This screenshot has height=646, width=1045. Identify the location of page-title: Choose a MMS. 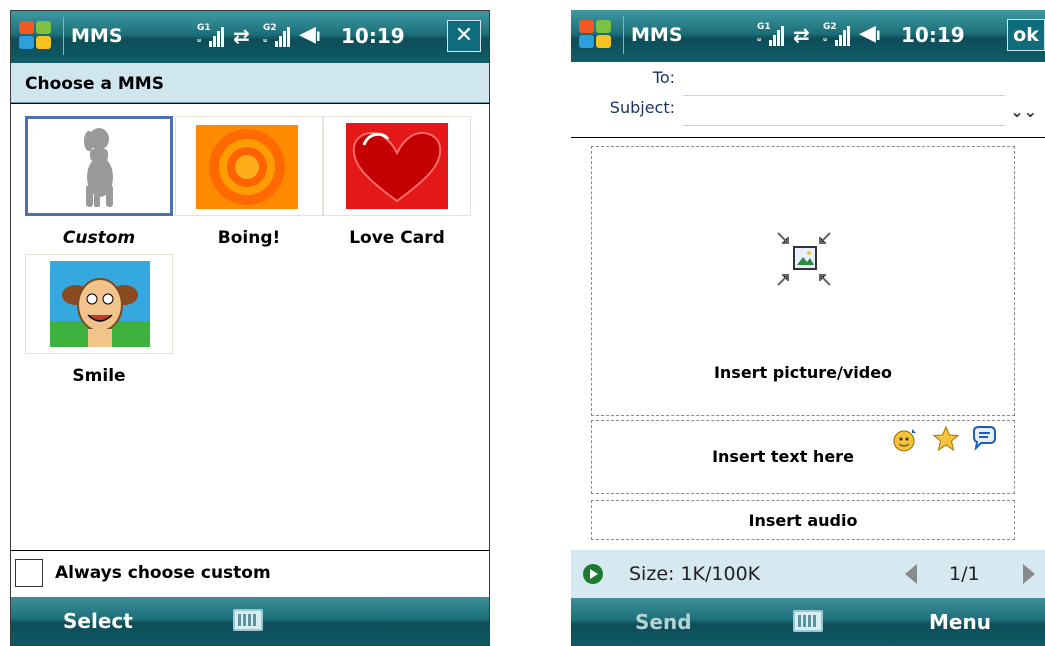
(250, 83).